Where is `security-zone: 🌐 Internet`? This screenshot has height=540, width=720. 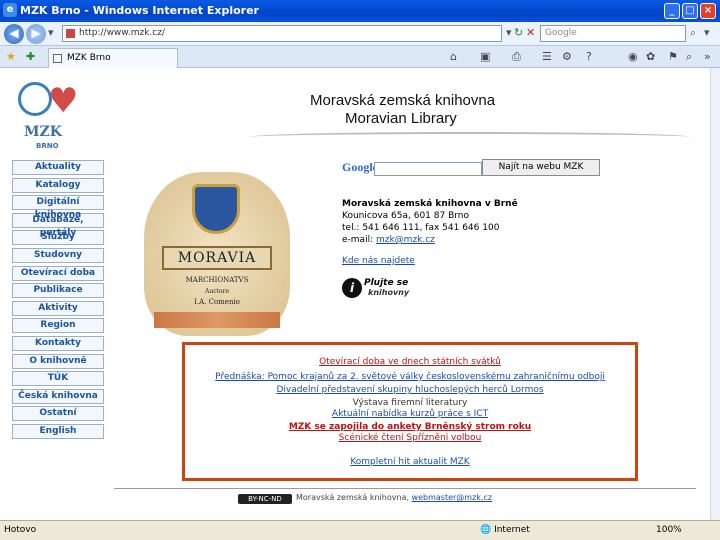
security-zone: 🌐 Internet is located at coordinates (505, 530).